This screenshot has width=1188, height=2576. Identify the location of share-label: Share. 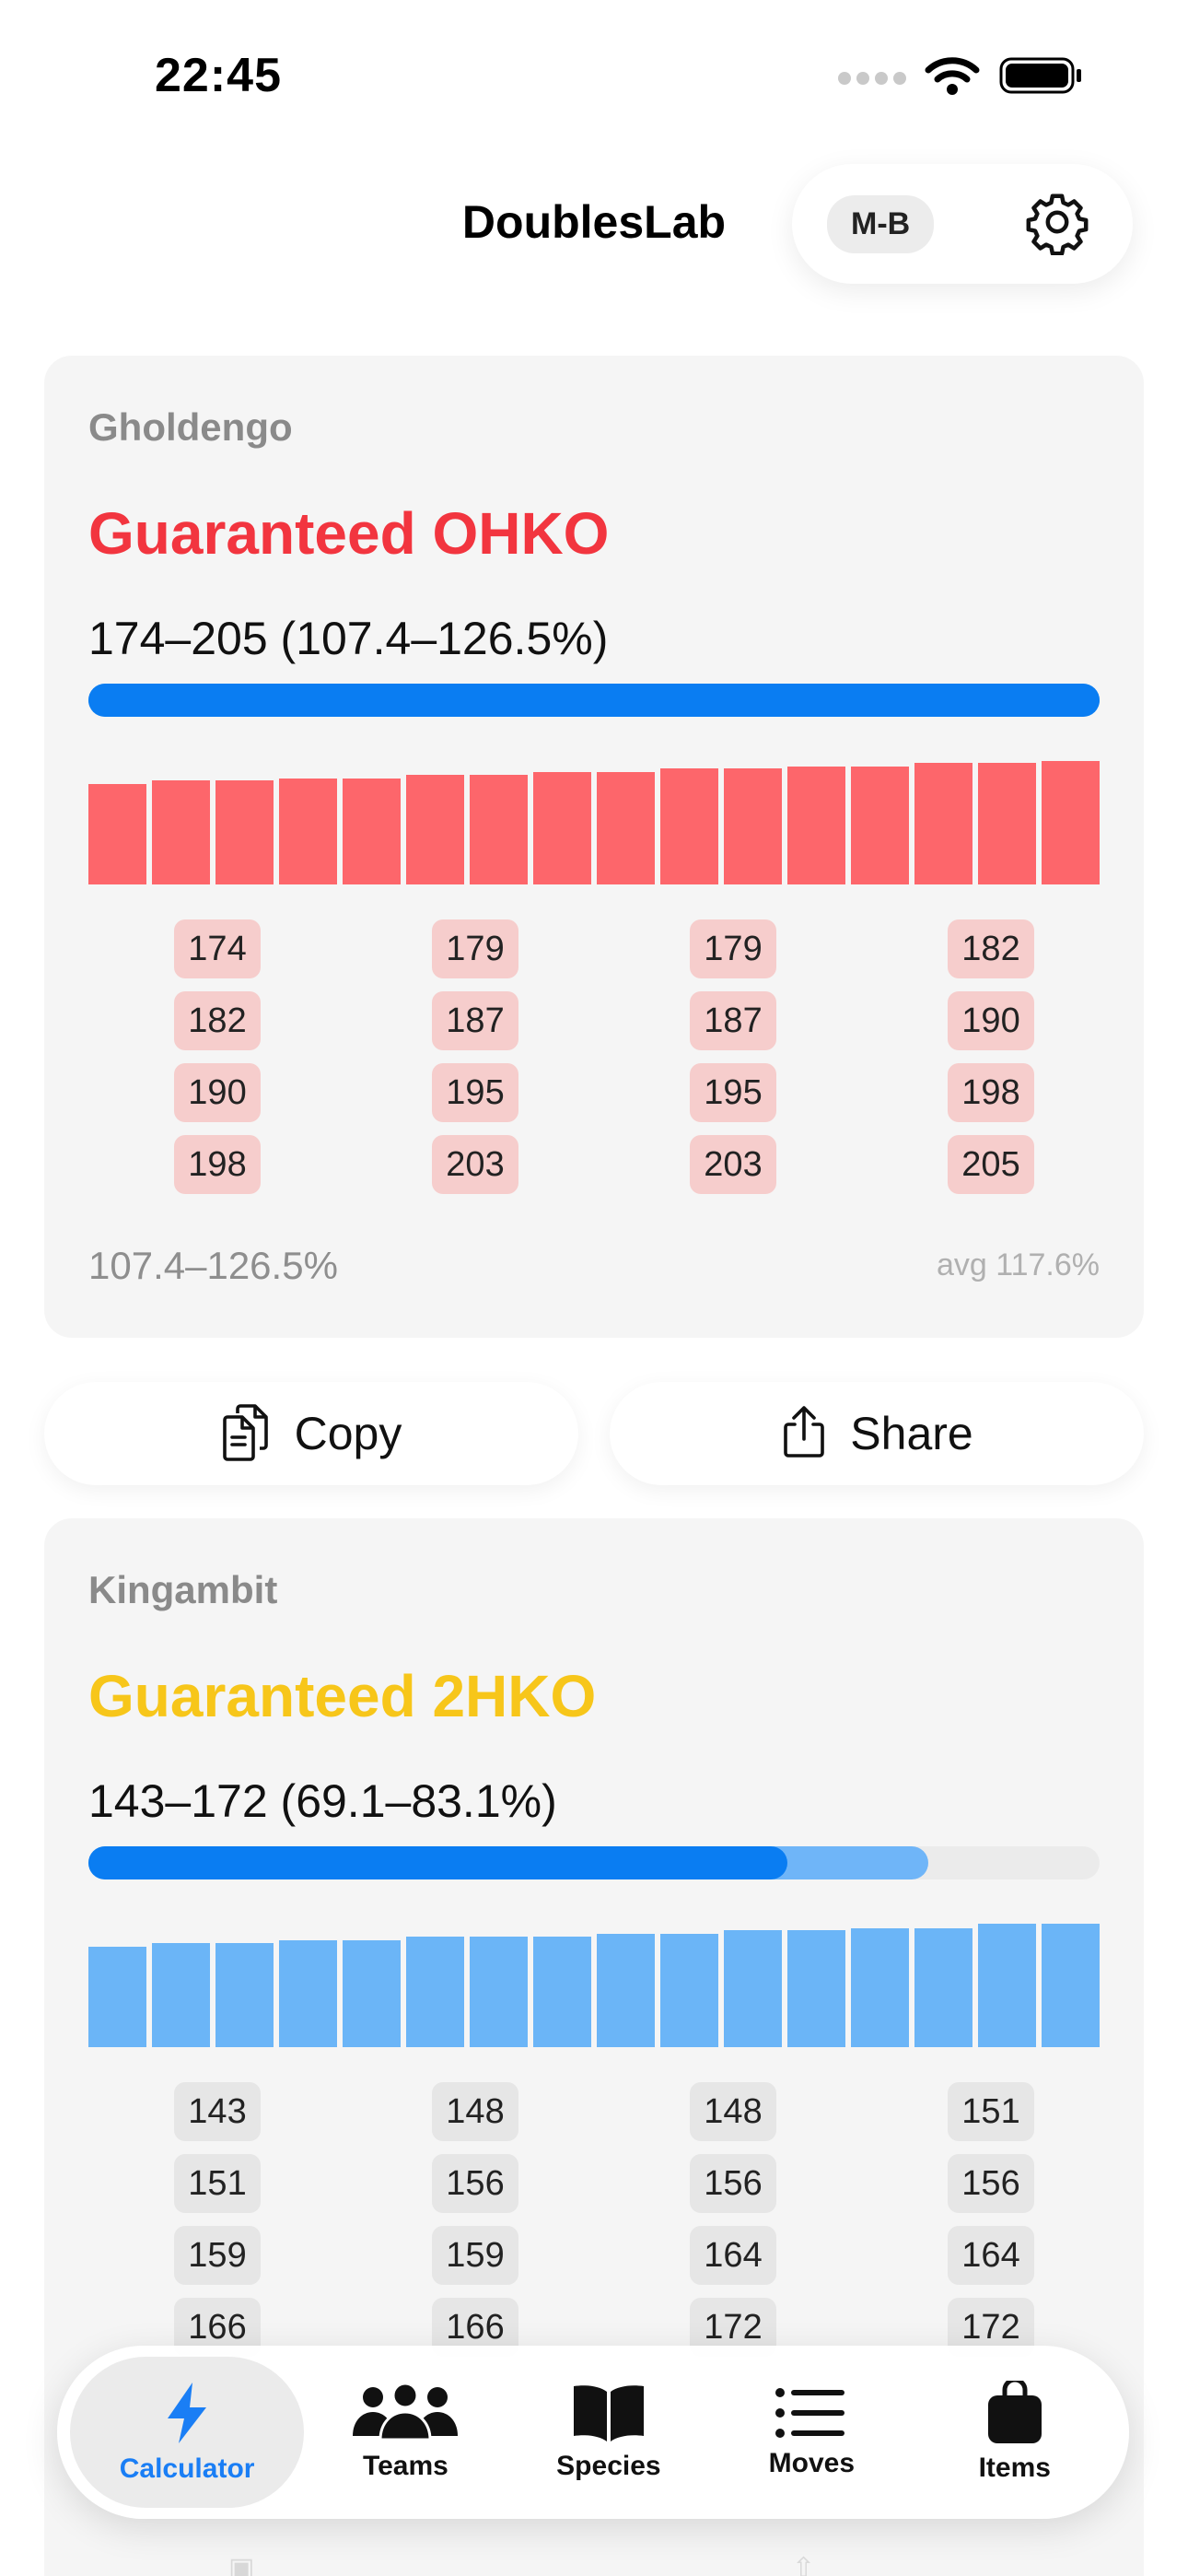
(911, 1433).